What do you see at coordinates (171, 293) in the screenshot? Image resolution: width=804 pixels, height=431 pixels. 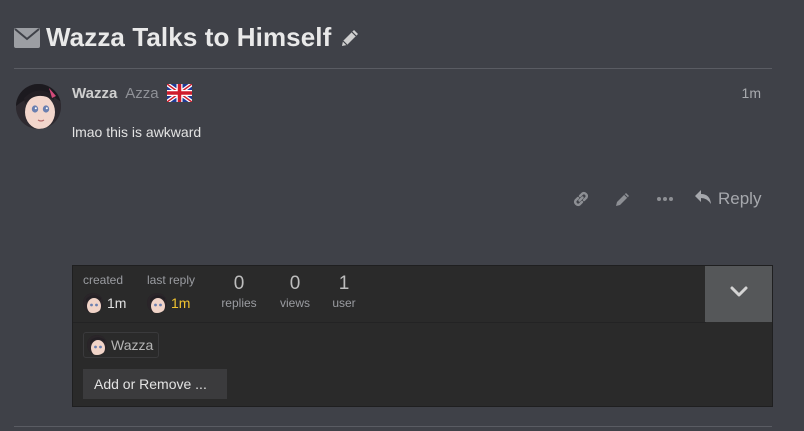 I see `last-reply-stat: last reply 1m` at bounding box center [171, 293].